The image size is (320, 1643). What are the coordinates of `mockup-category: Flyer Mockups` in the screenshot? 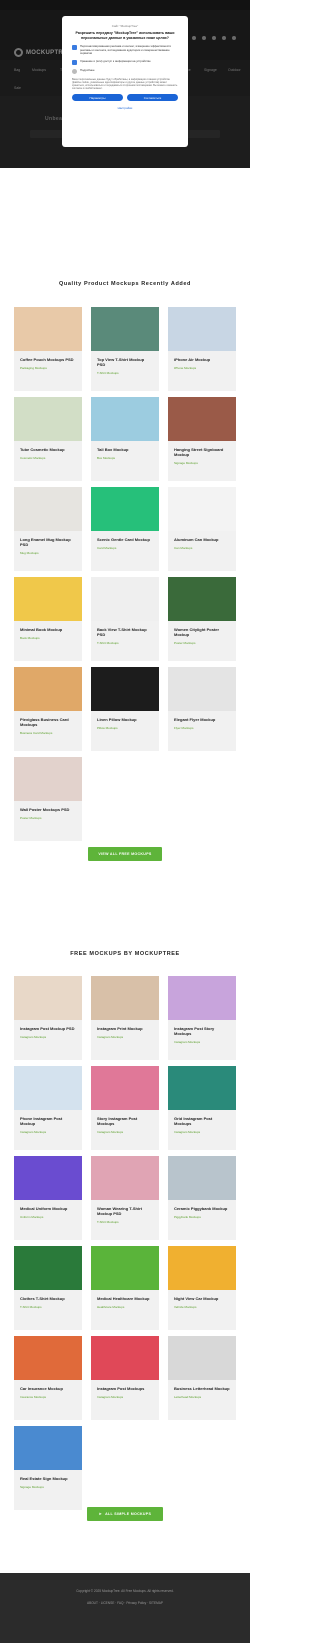 It's located at (202, 728).